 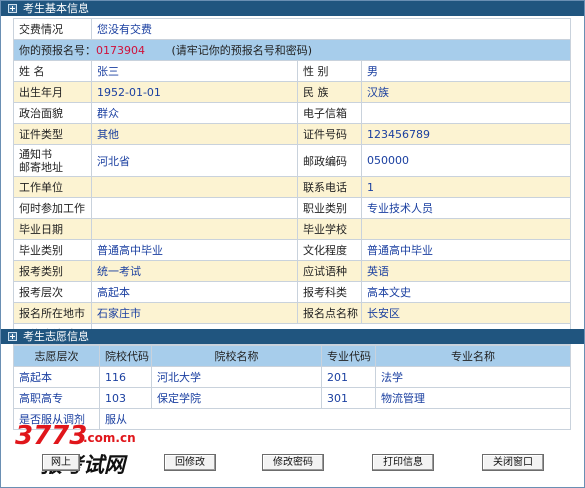 I want to click on wish-header: 专业代码, so click(x=348, y=356).